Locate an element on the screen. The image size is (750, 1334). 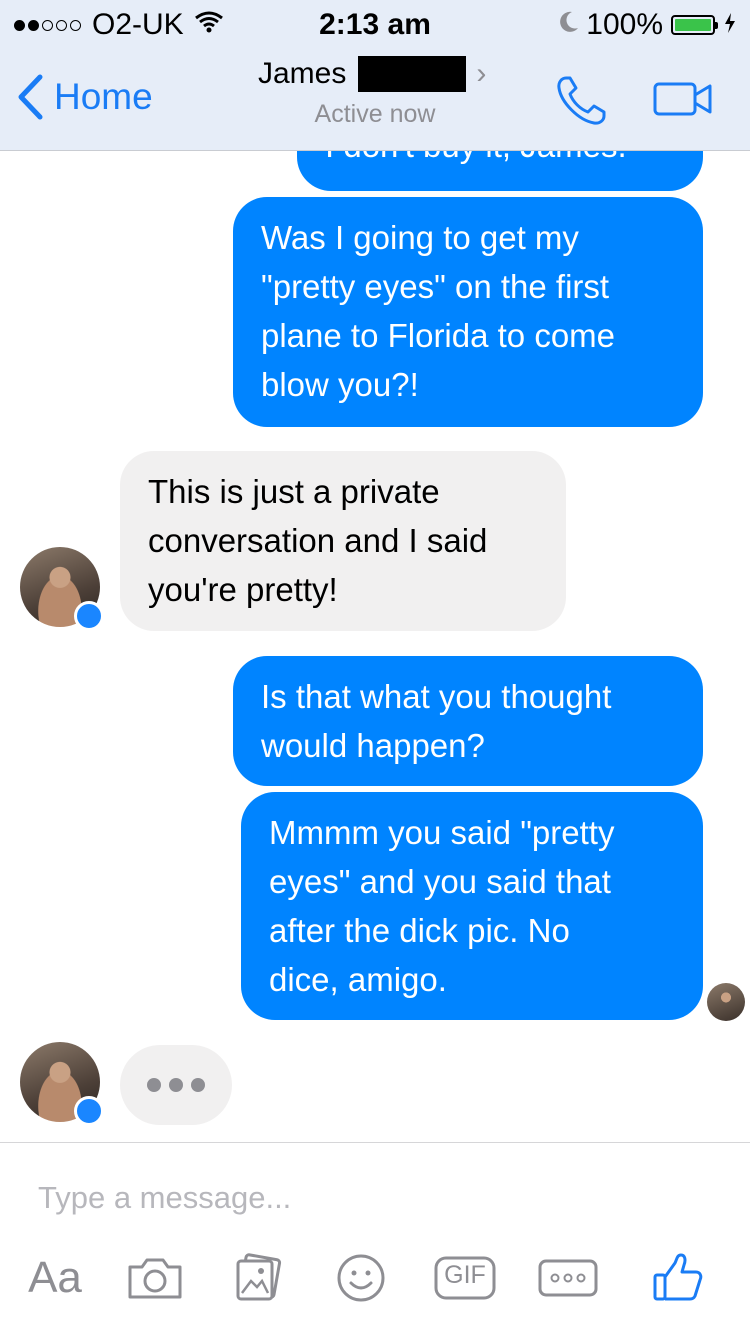
charging-icon is located at coordinates (730, 25).